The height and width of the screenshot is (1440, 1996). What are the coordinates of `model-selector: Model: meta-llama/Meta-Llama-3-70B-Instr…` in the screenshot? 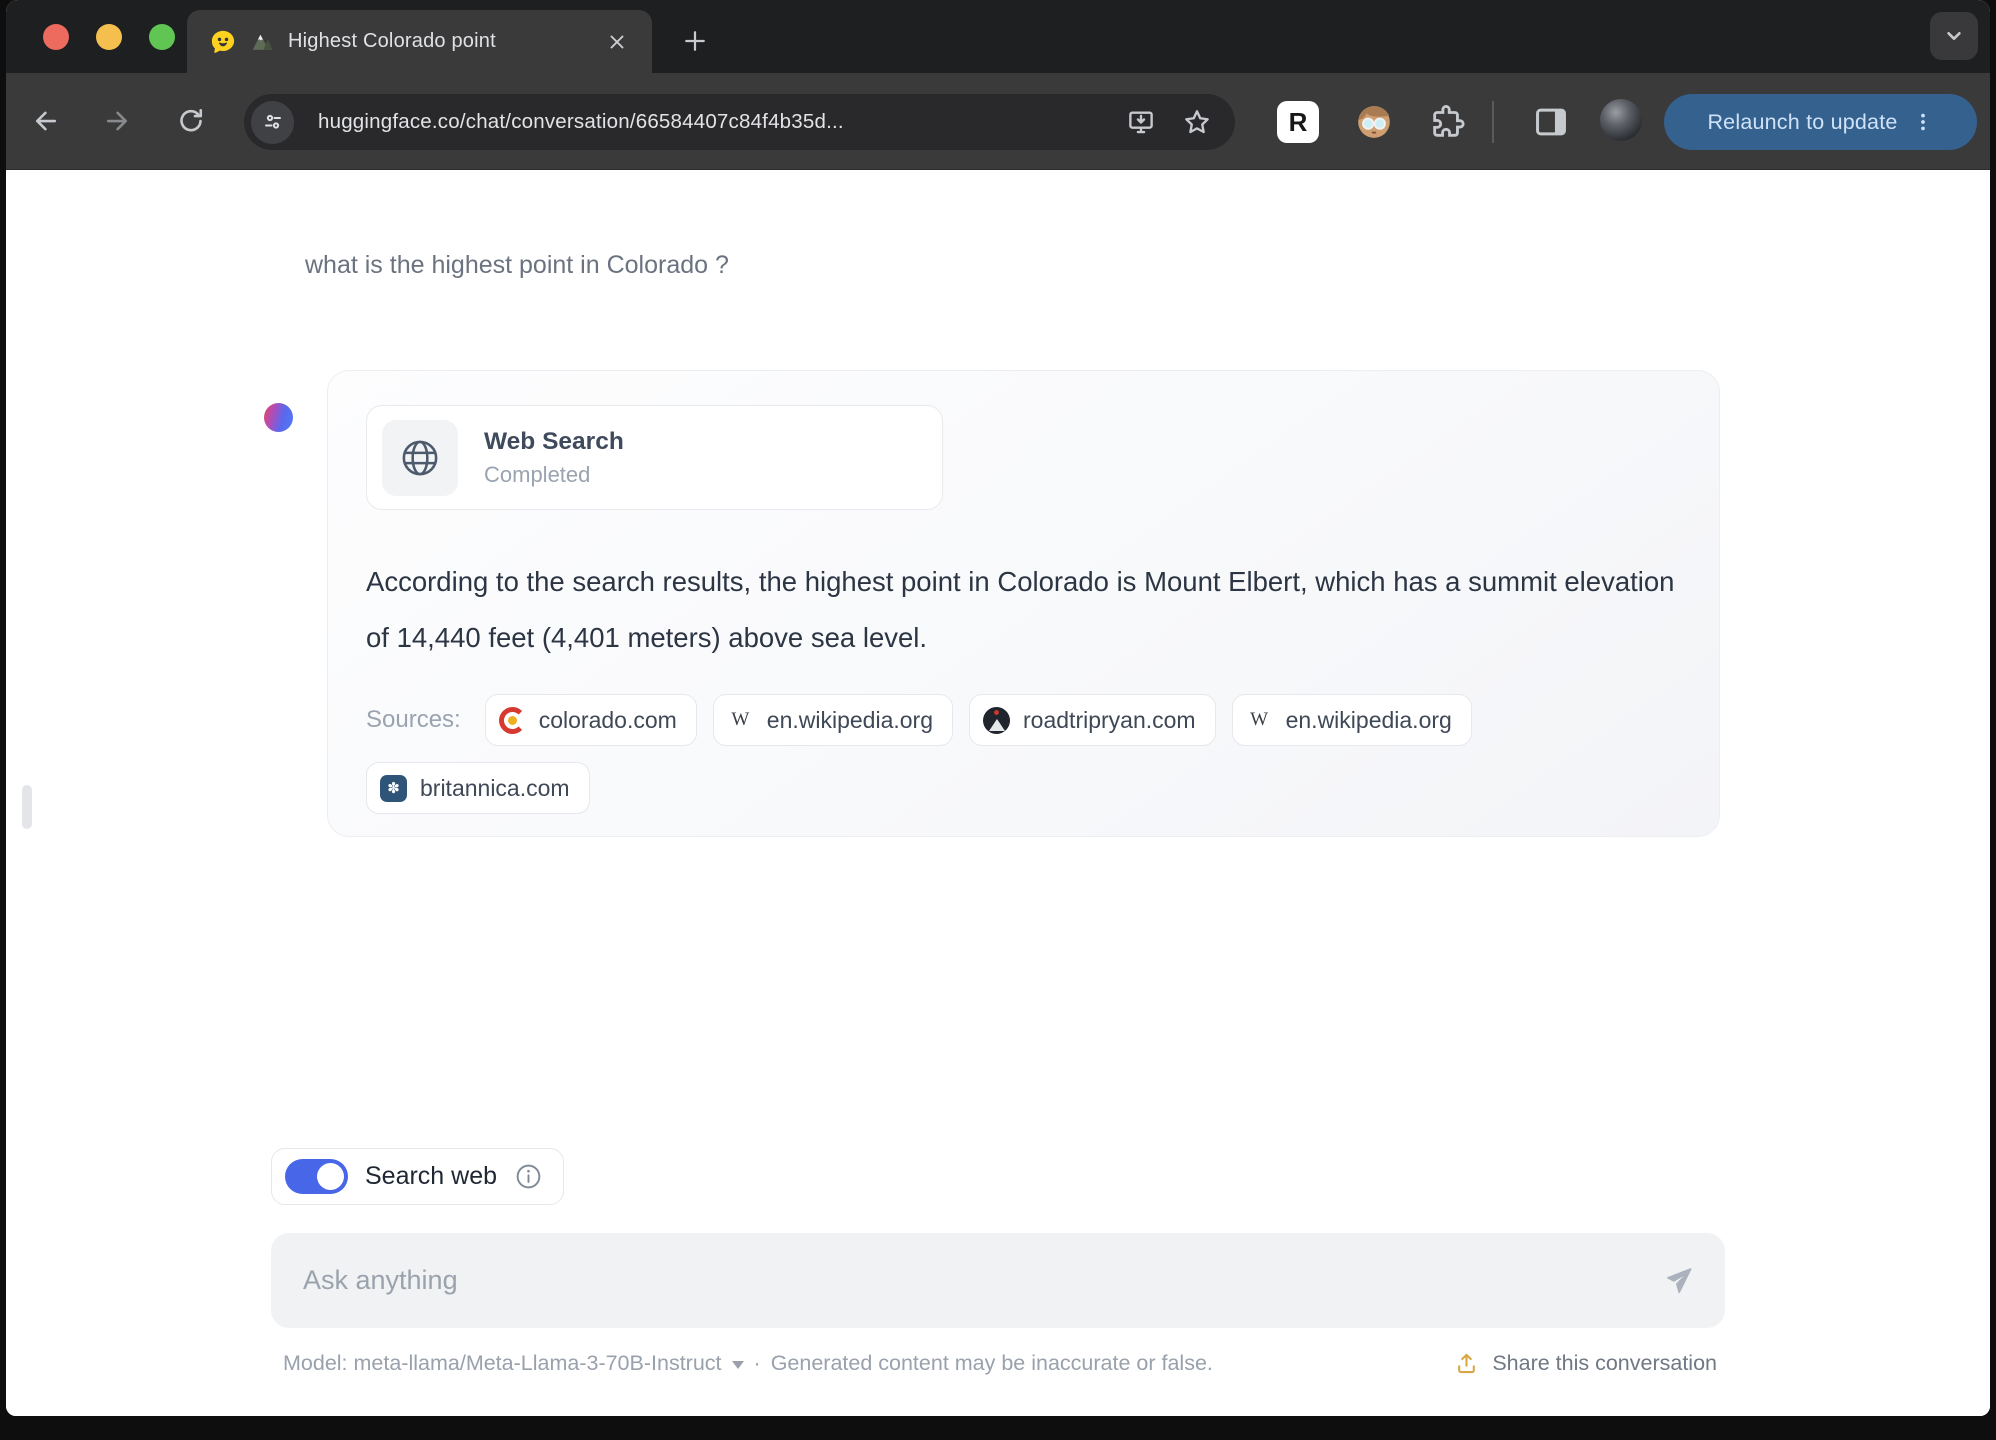 It's located at (502, 1363).